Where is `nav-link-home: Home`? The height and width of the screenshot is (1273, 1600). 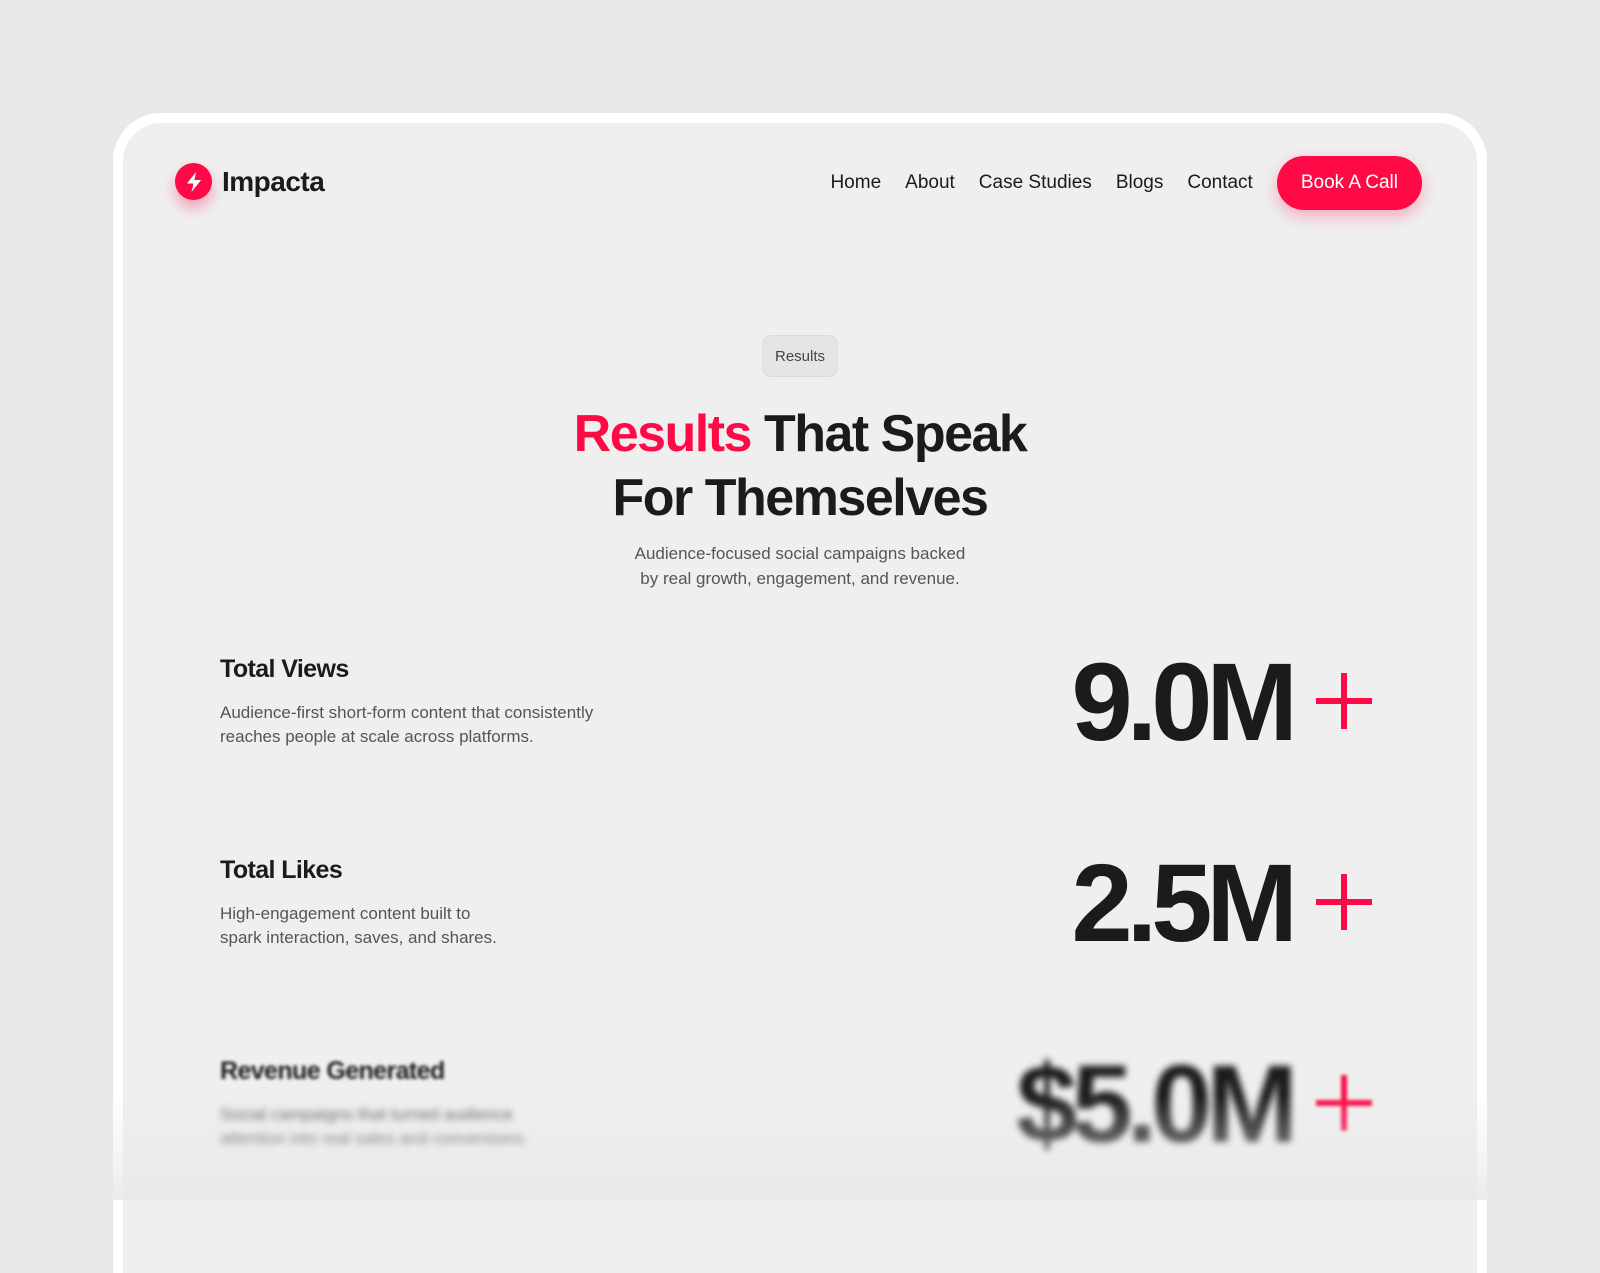
nav-link-home: Home is located at coordinates (855, 183).